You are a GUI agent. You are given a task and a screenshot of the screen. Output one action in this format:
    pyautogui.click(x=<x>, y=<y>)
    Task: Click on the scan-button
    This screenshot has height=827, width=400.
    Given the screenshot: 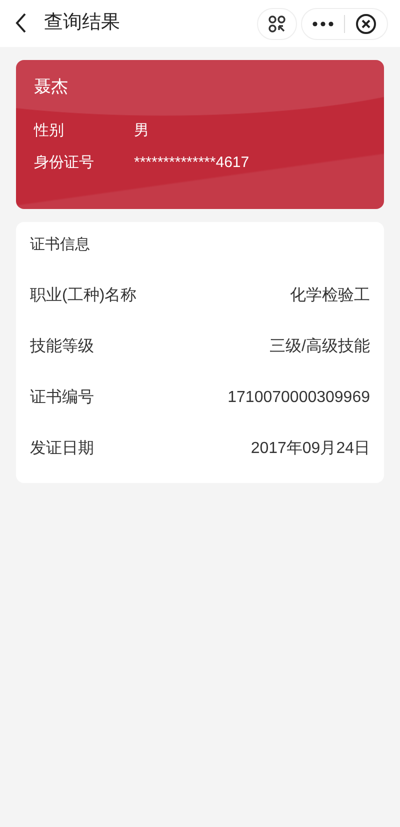 What is the action you would take?
    pyautogui.click(x=277, y=24)
    